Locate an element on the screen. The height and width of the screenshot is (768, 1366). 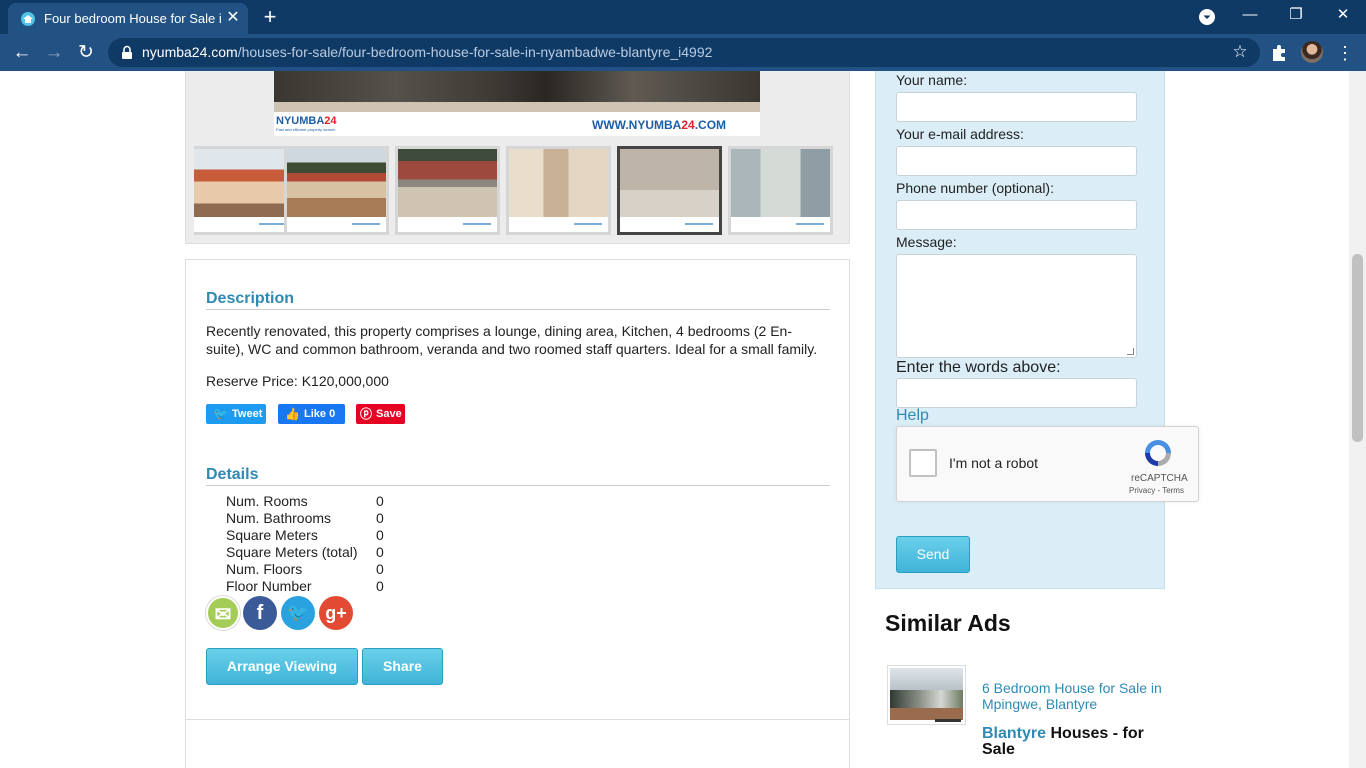
phone-label: Phone number (optional): is located at coordinates (975, 188).